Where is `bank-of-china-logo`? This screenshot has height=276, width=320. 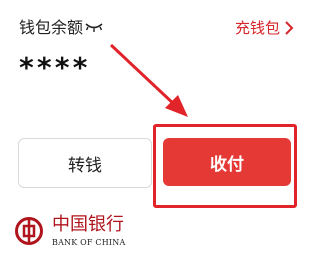 bank-of-china-logo is located at coordinates (29, 231).